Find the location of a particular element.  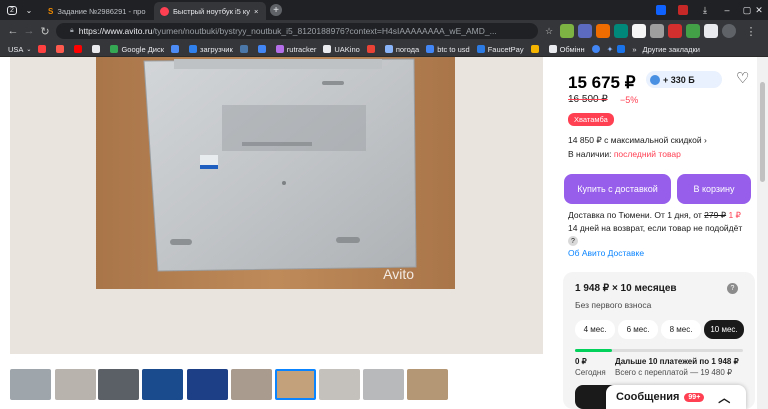

bookmark-btc: btc to usd is located at coordinates (448, 49).